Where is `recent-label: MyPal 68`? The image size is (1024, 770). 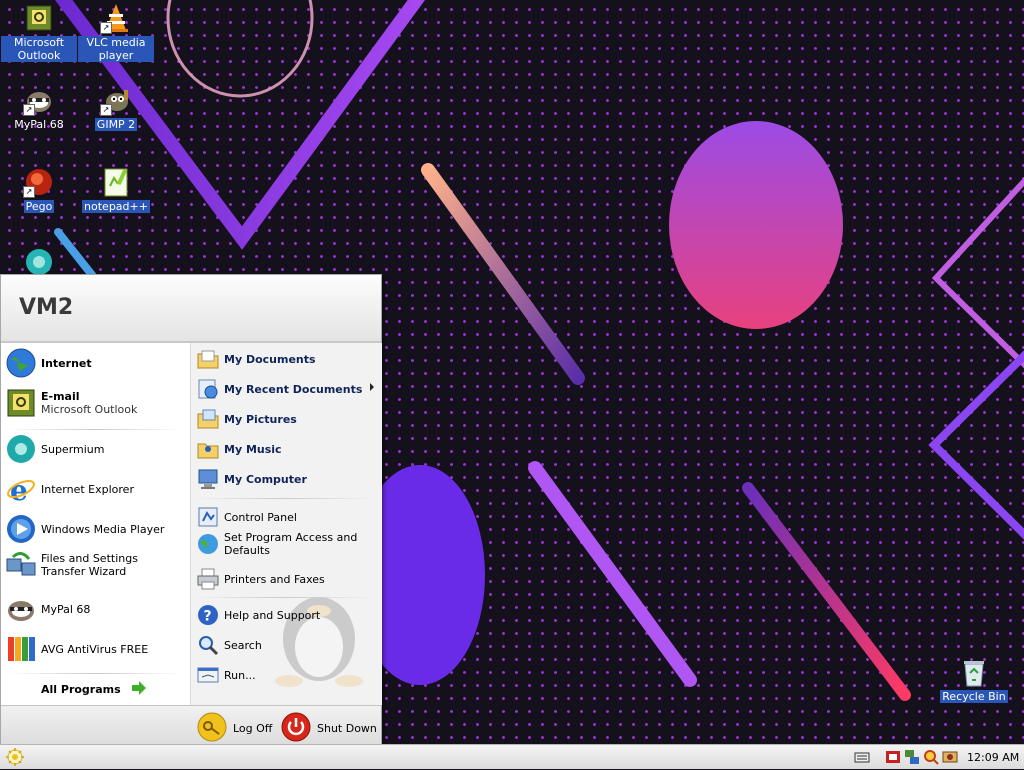 recent-label: MyPal 68 is located at coordinates (66, 609).